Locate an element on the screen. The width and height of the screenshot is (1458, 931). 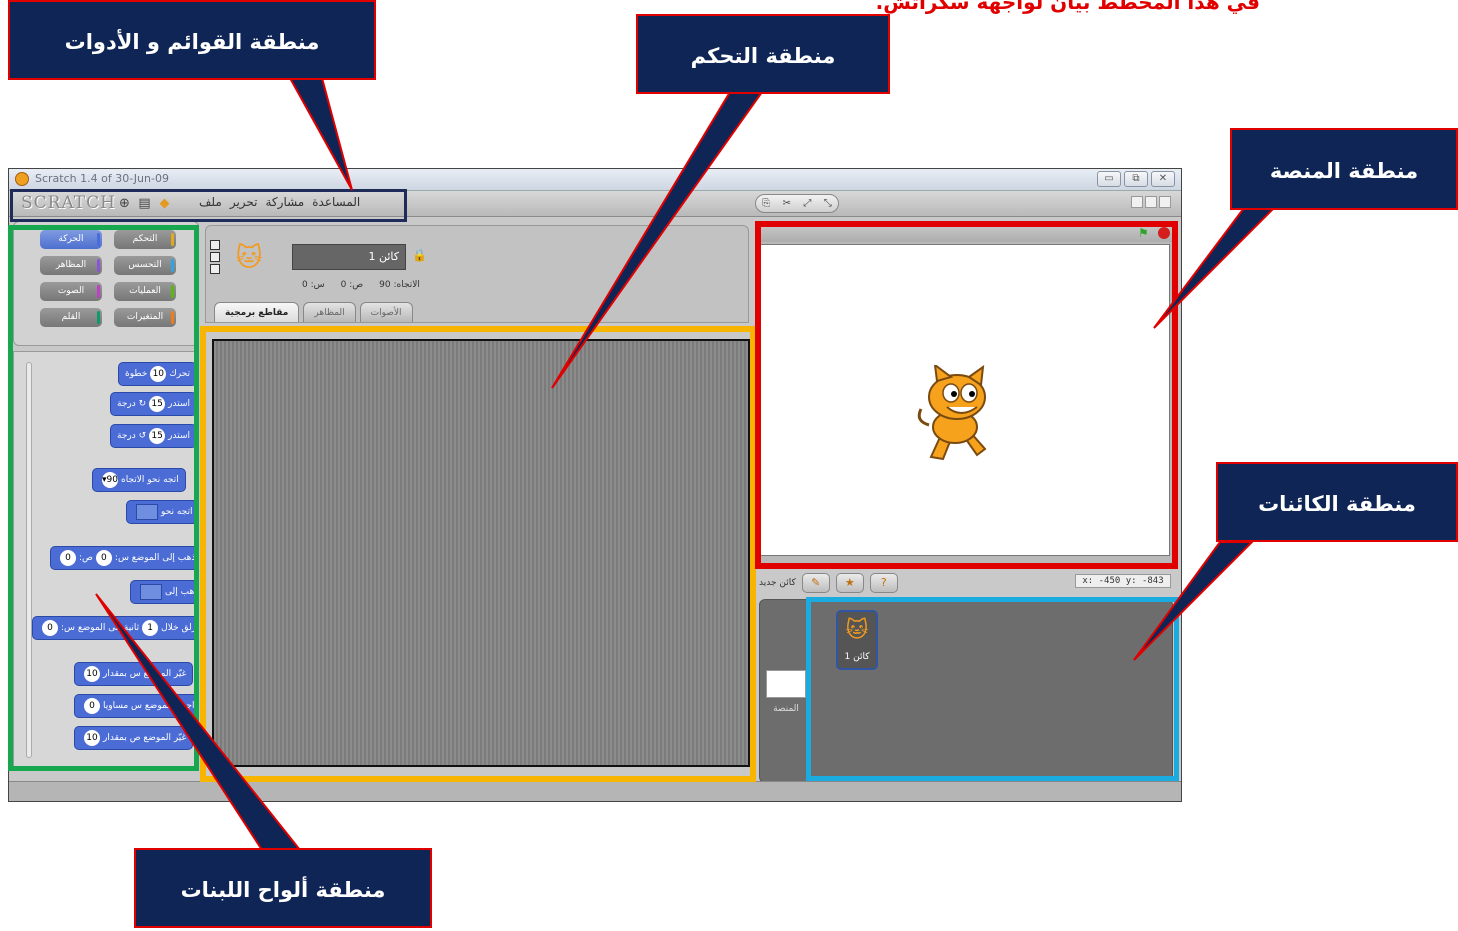
category-label: المظاهر is located at coordinates (71, 265).